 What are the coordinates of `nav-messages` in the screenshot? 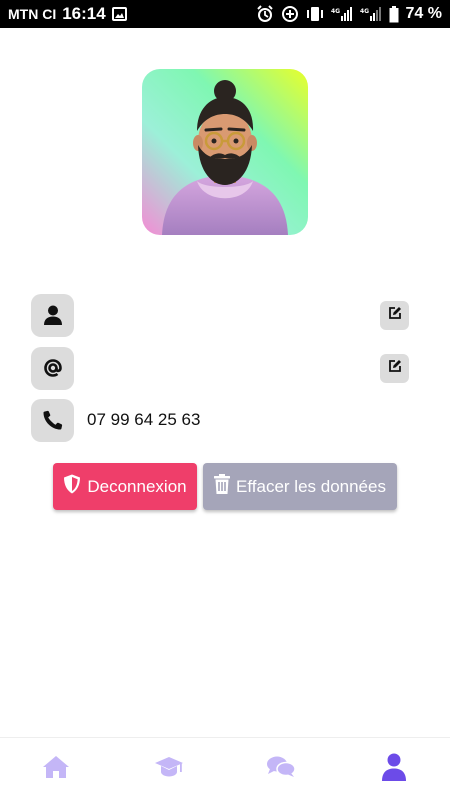 It's located at (281, 769).